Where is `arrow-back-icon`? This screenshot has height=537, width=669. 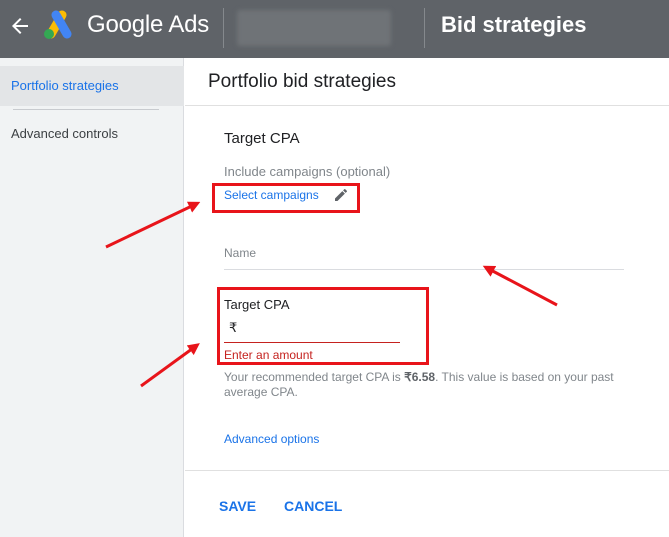 arrow-back-icon is located at coordinates (20, 26).